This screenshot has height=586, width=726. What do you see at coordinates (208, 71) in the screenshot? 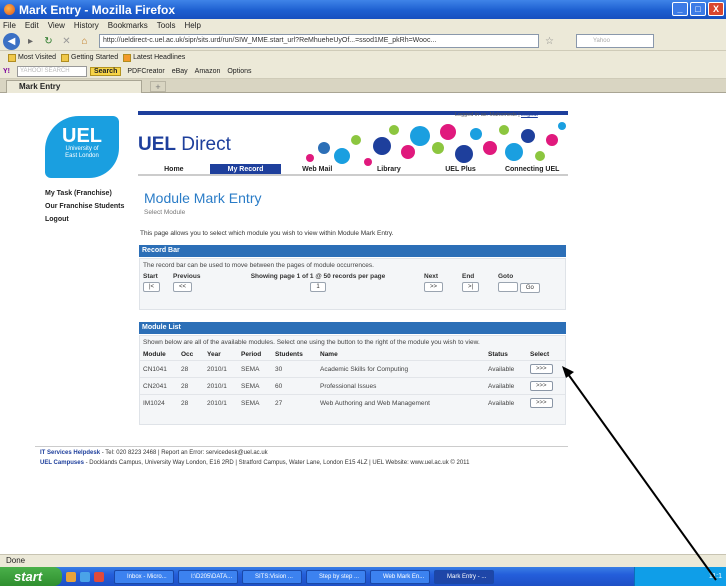
I see `toolbar-amazon: Amazon` at bounding box center [208, 71].